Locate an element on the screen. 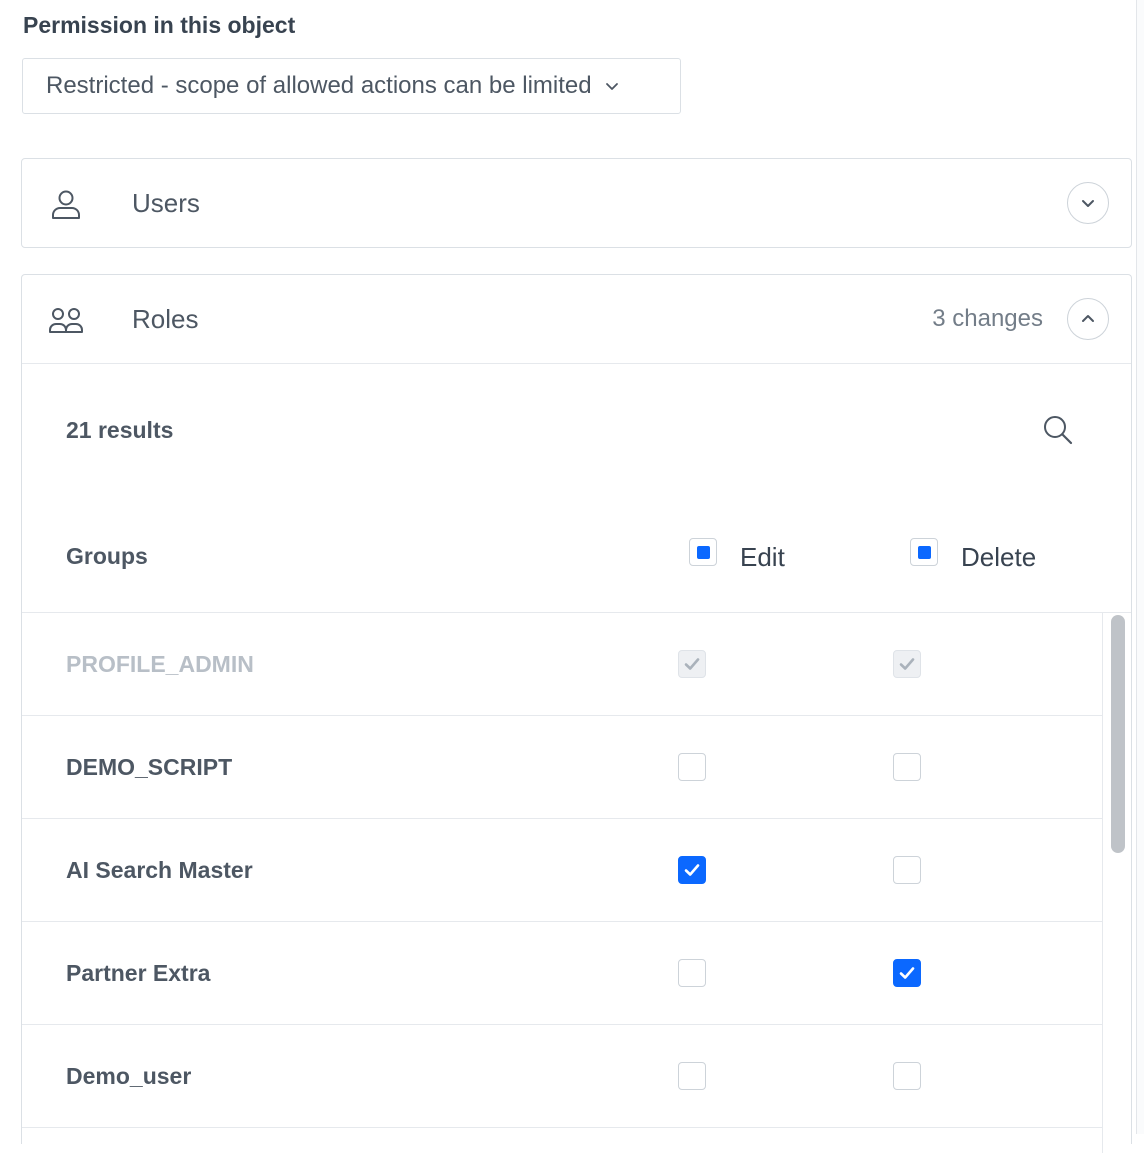 Image resolution: width=1144 pixels, height=1153 pixels. role-name: DEMO_SCRIPT is located at coordinates (149, 767).